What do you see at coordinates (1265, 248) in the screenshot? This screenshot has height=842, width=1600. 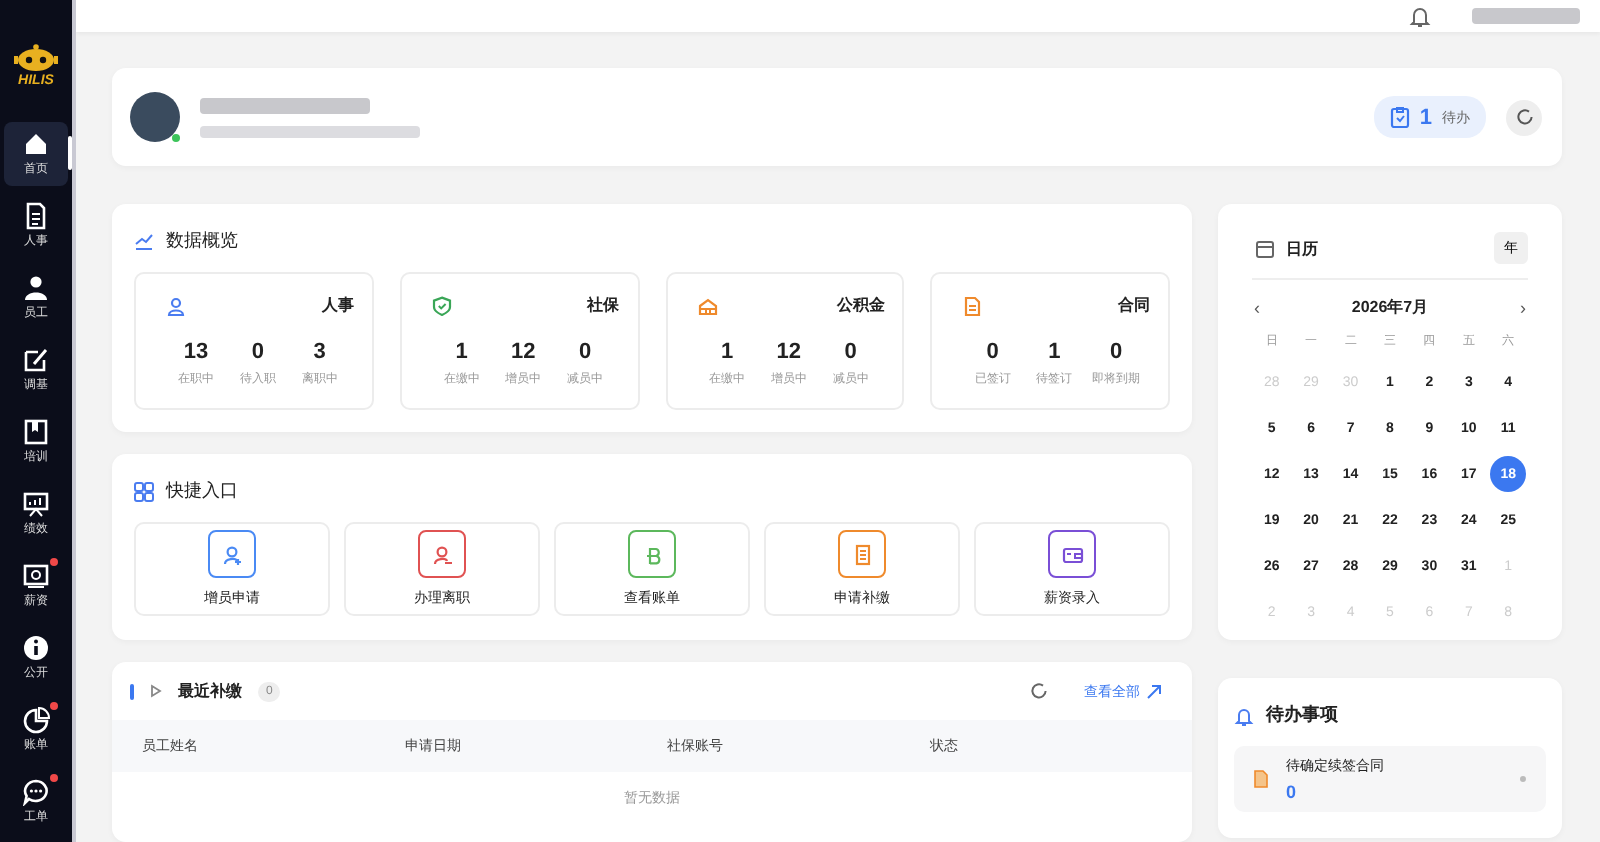 I see `calendar-icon` at bounding box center [1265, 248].